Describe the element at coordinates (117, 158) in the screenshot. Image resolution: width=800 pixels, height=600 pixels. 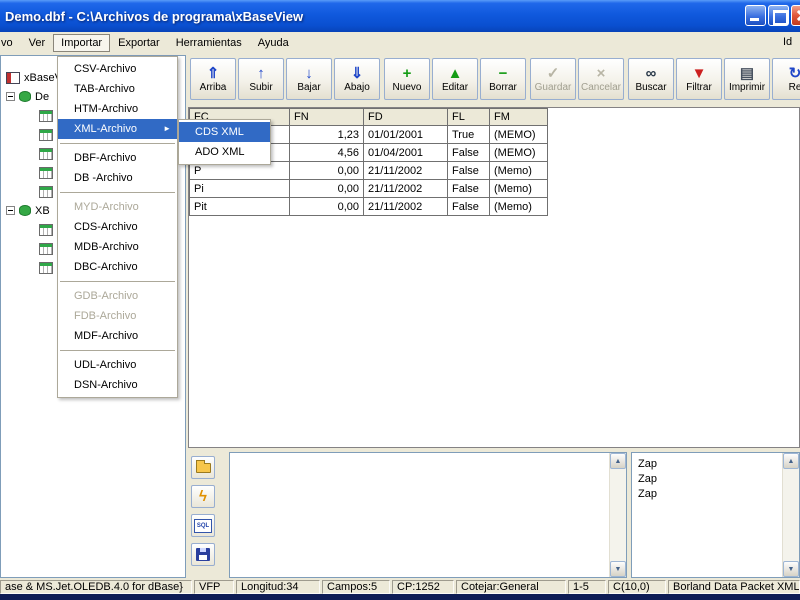
I see `menu-item-dbf: DBF-Archivo` at that location.